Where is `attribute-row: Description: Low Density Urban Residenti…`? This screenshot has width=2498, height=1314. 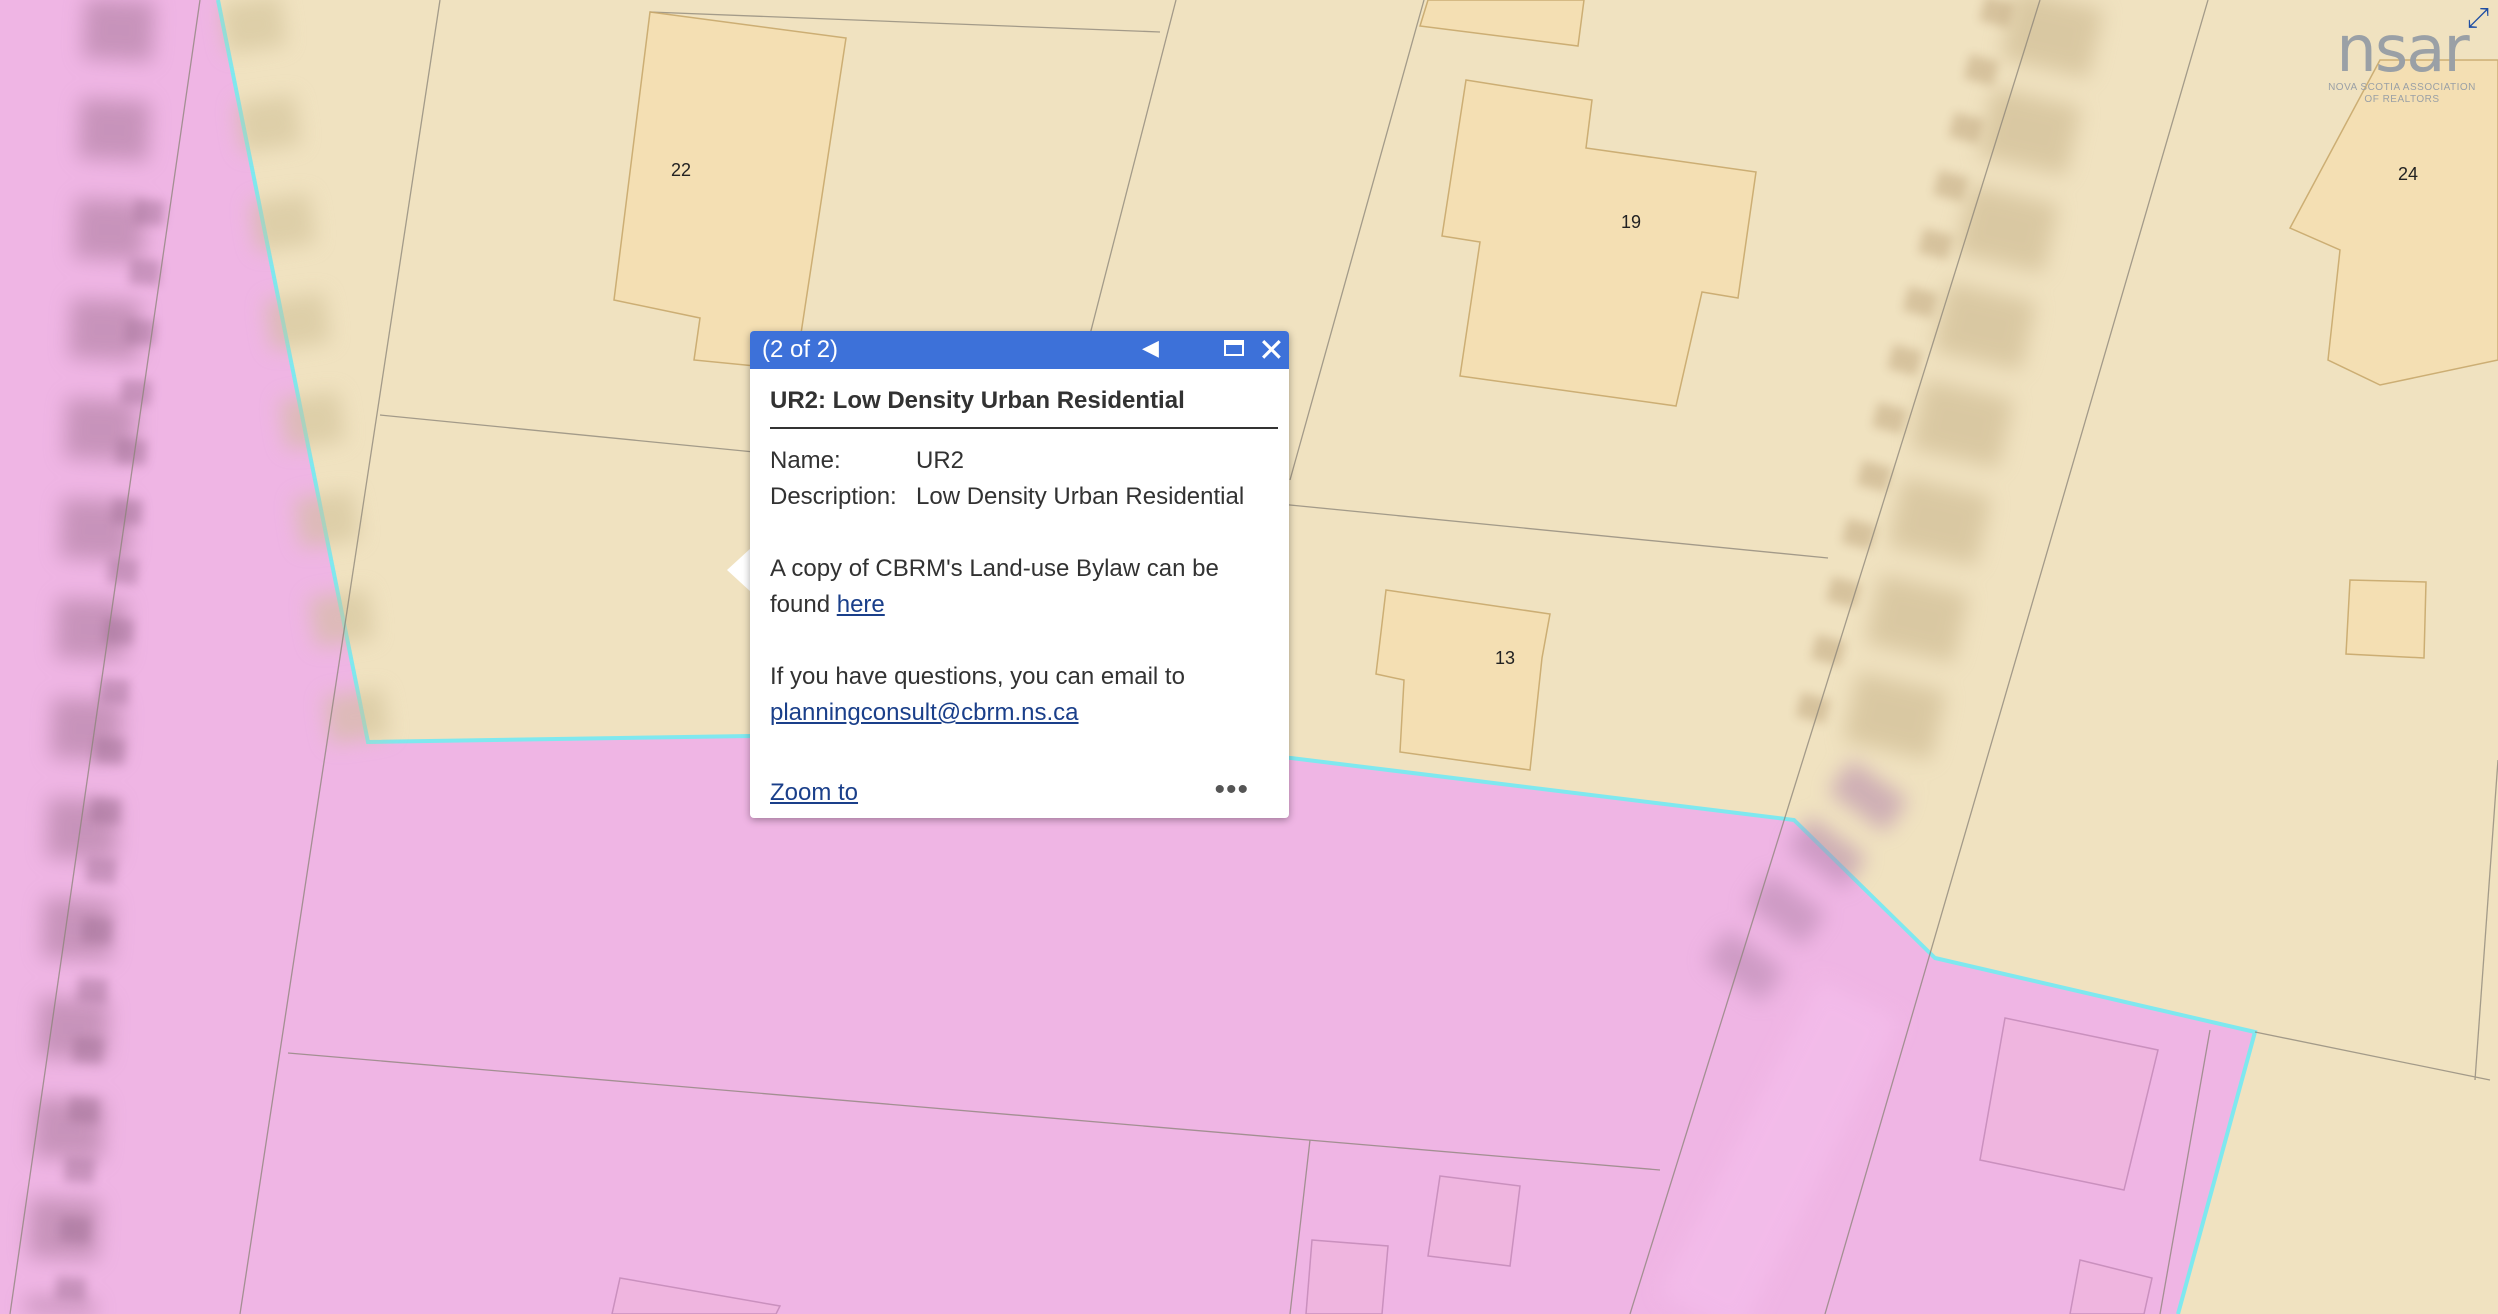
attribute-row: Description: Low Density Urban Residenti… is located at coordinates (1023, 497).